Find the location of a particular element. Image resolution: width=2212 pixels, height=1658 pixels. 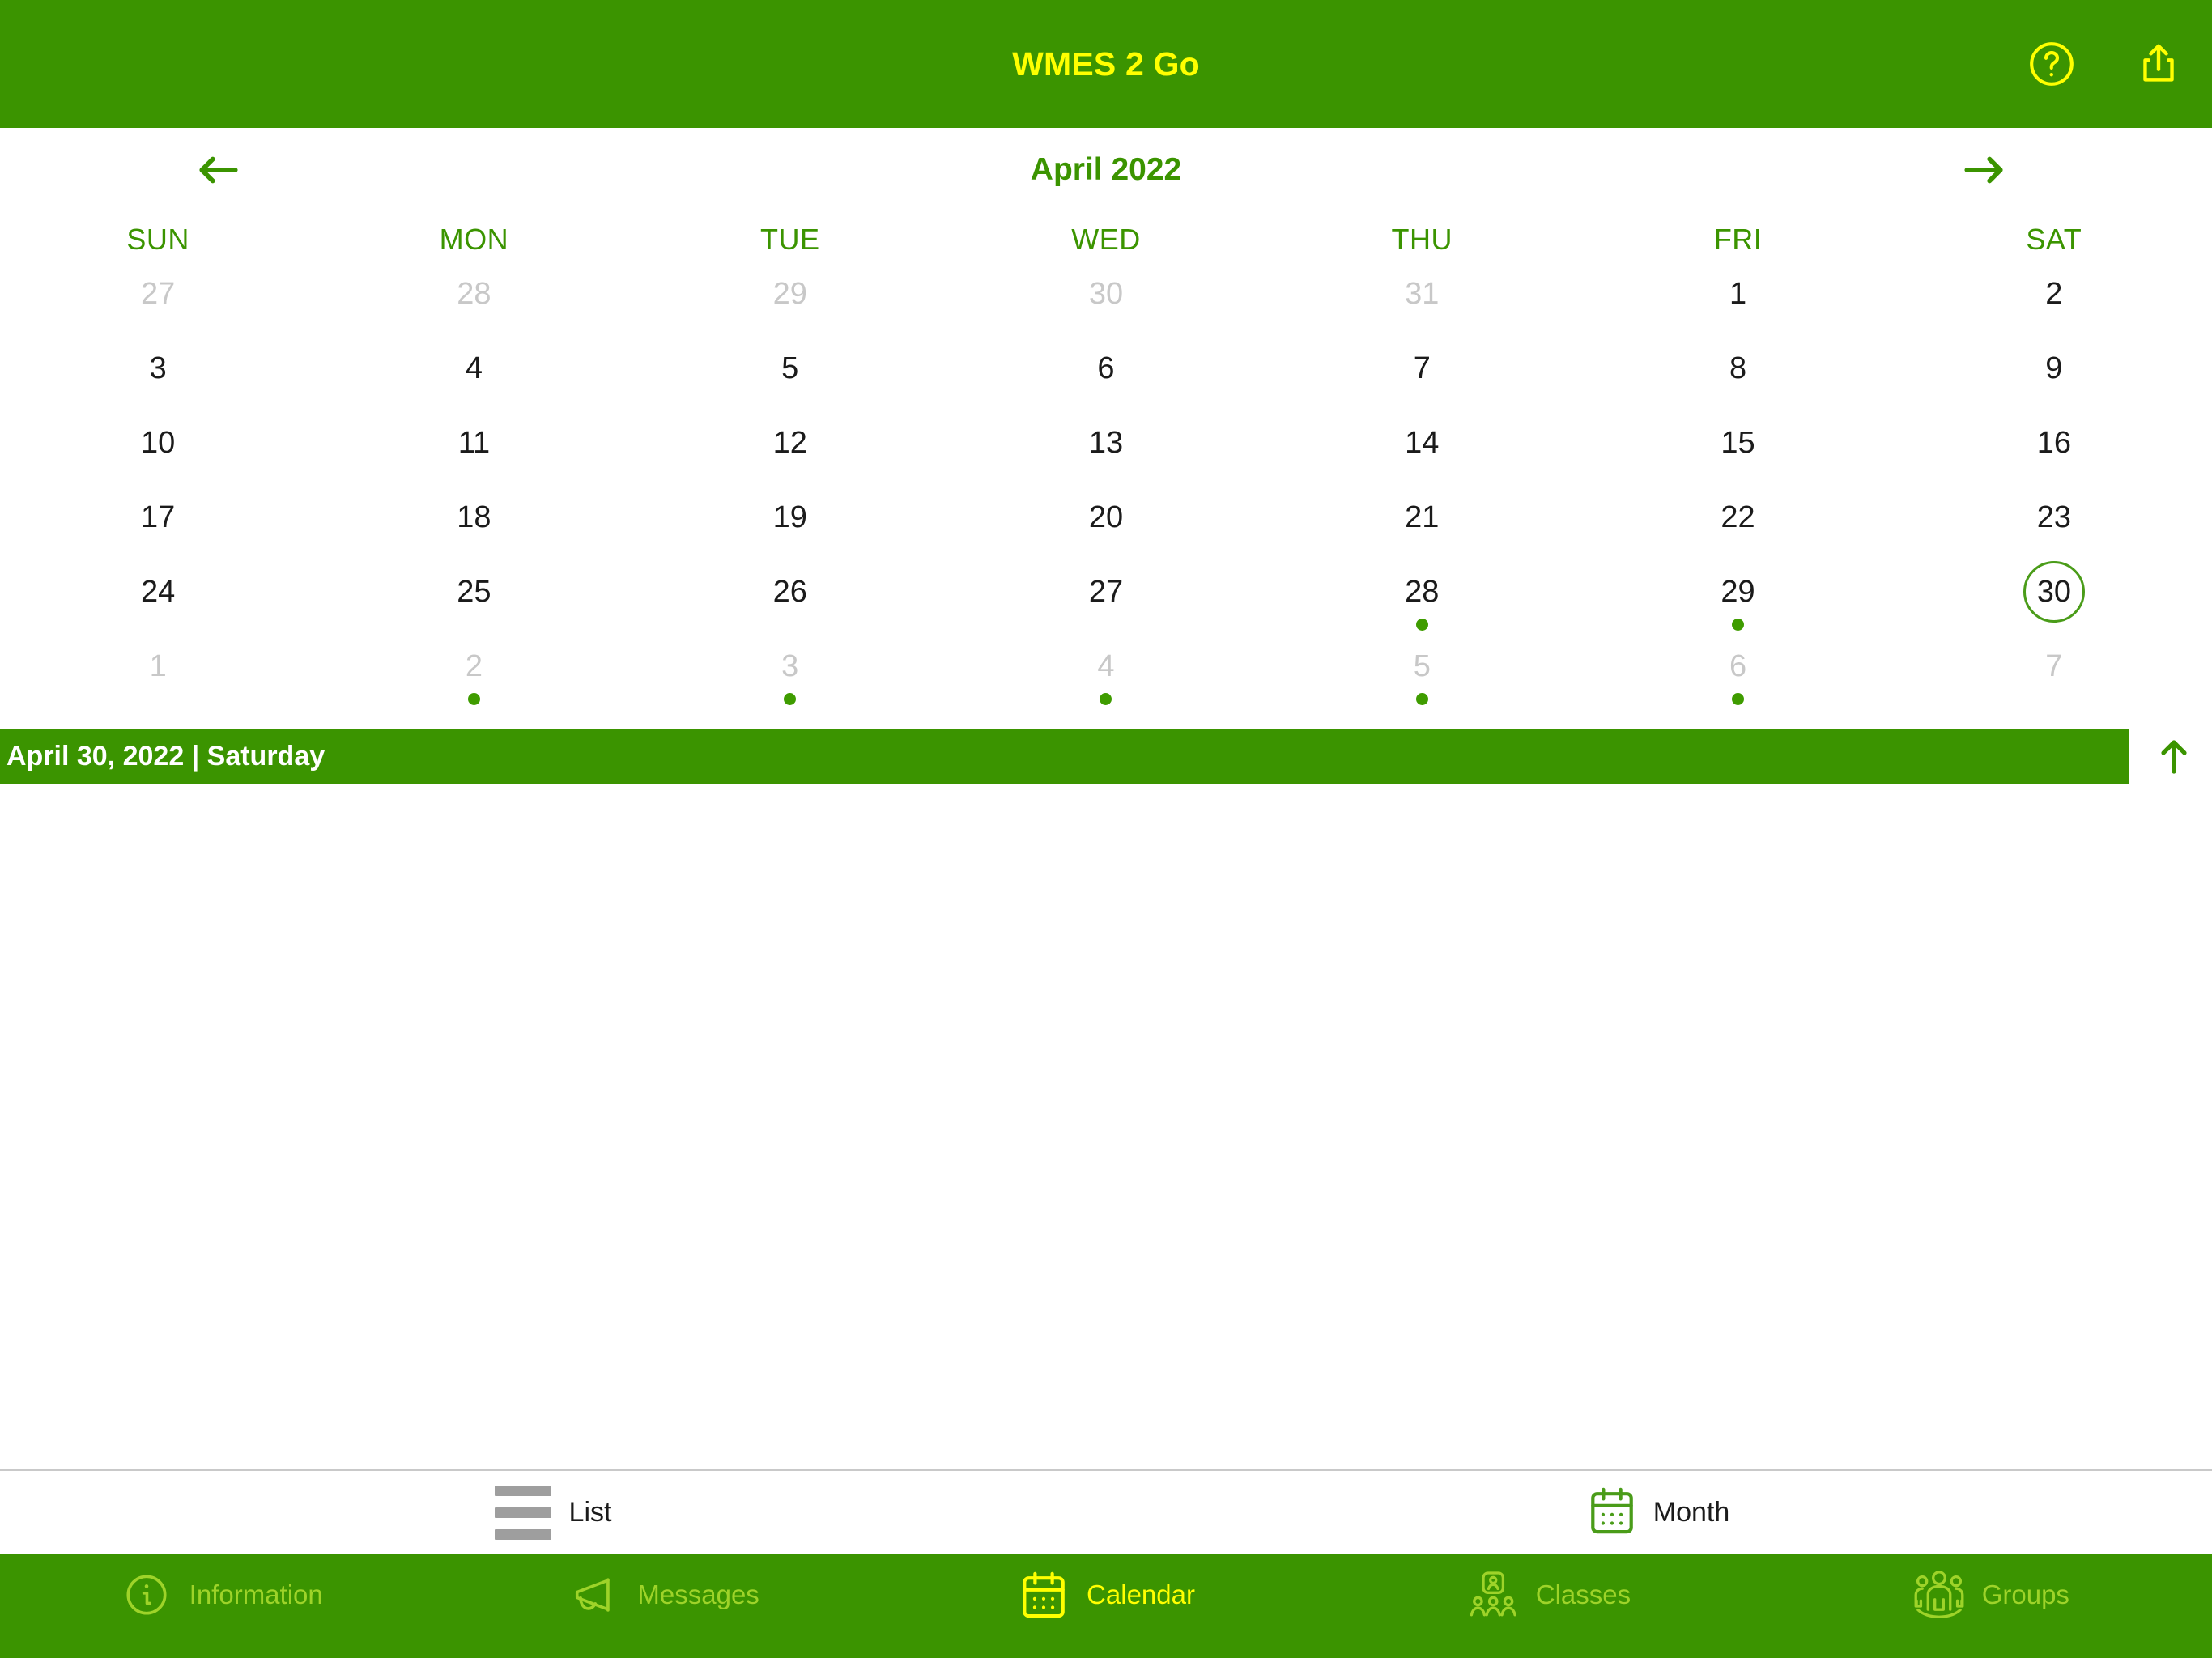

view-switch-month-label: Month is located at coordinates (1692, 1512).